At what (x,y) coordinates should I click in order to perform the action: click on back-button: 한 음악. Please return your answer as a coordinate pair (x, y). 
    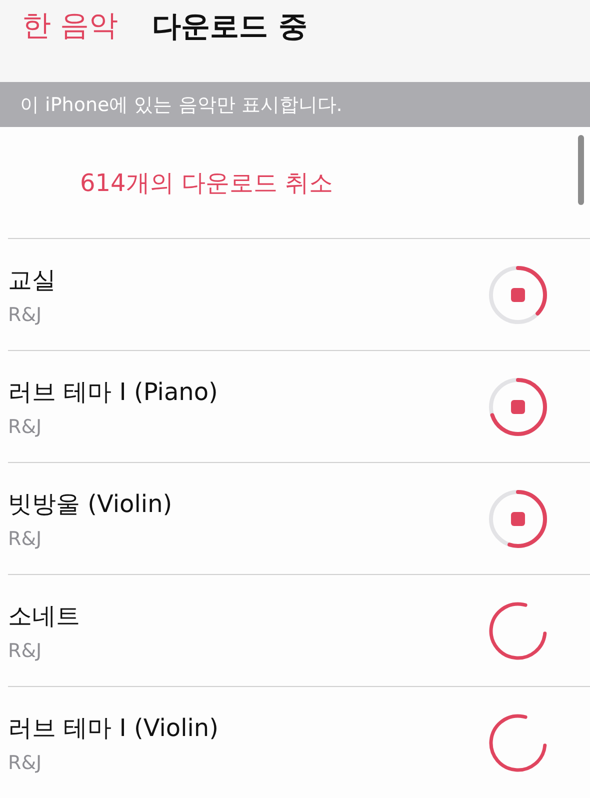
    Looking at the image, I should click on (59, 26).